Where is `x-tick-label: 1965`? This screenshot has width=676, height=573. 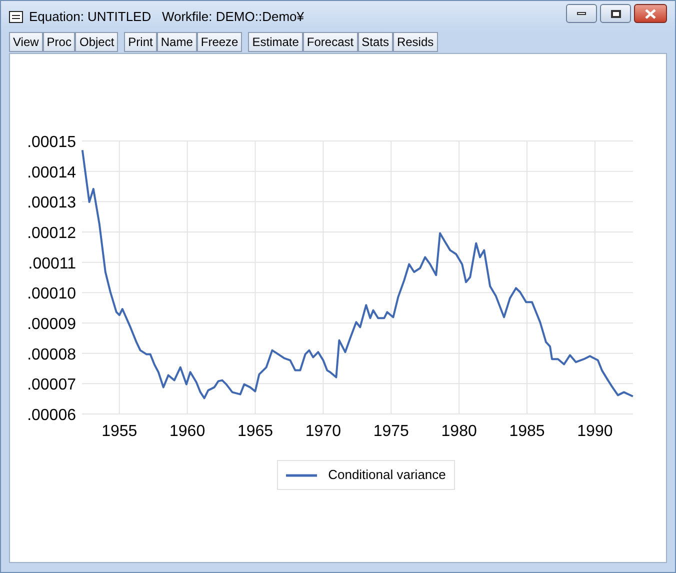
x-tick-label: 1965 is located at coordinates (255, 431).